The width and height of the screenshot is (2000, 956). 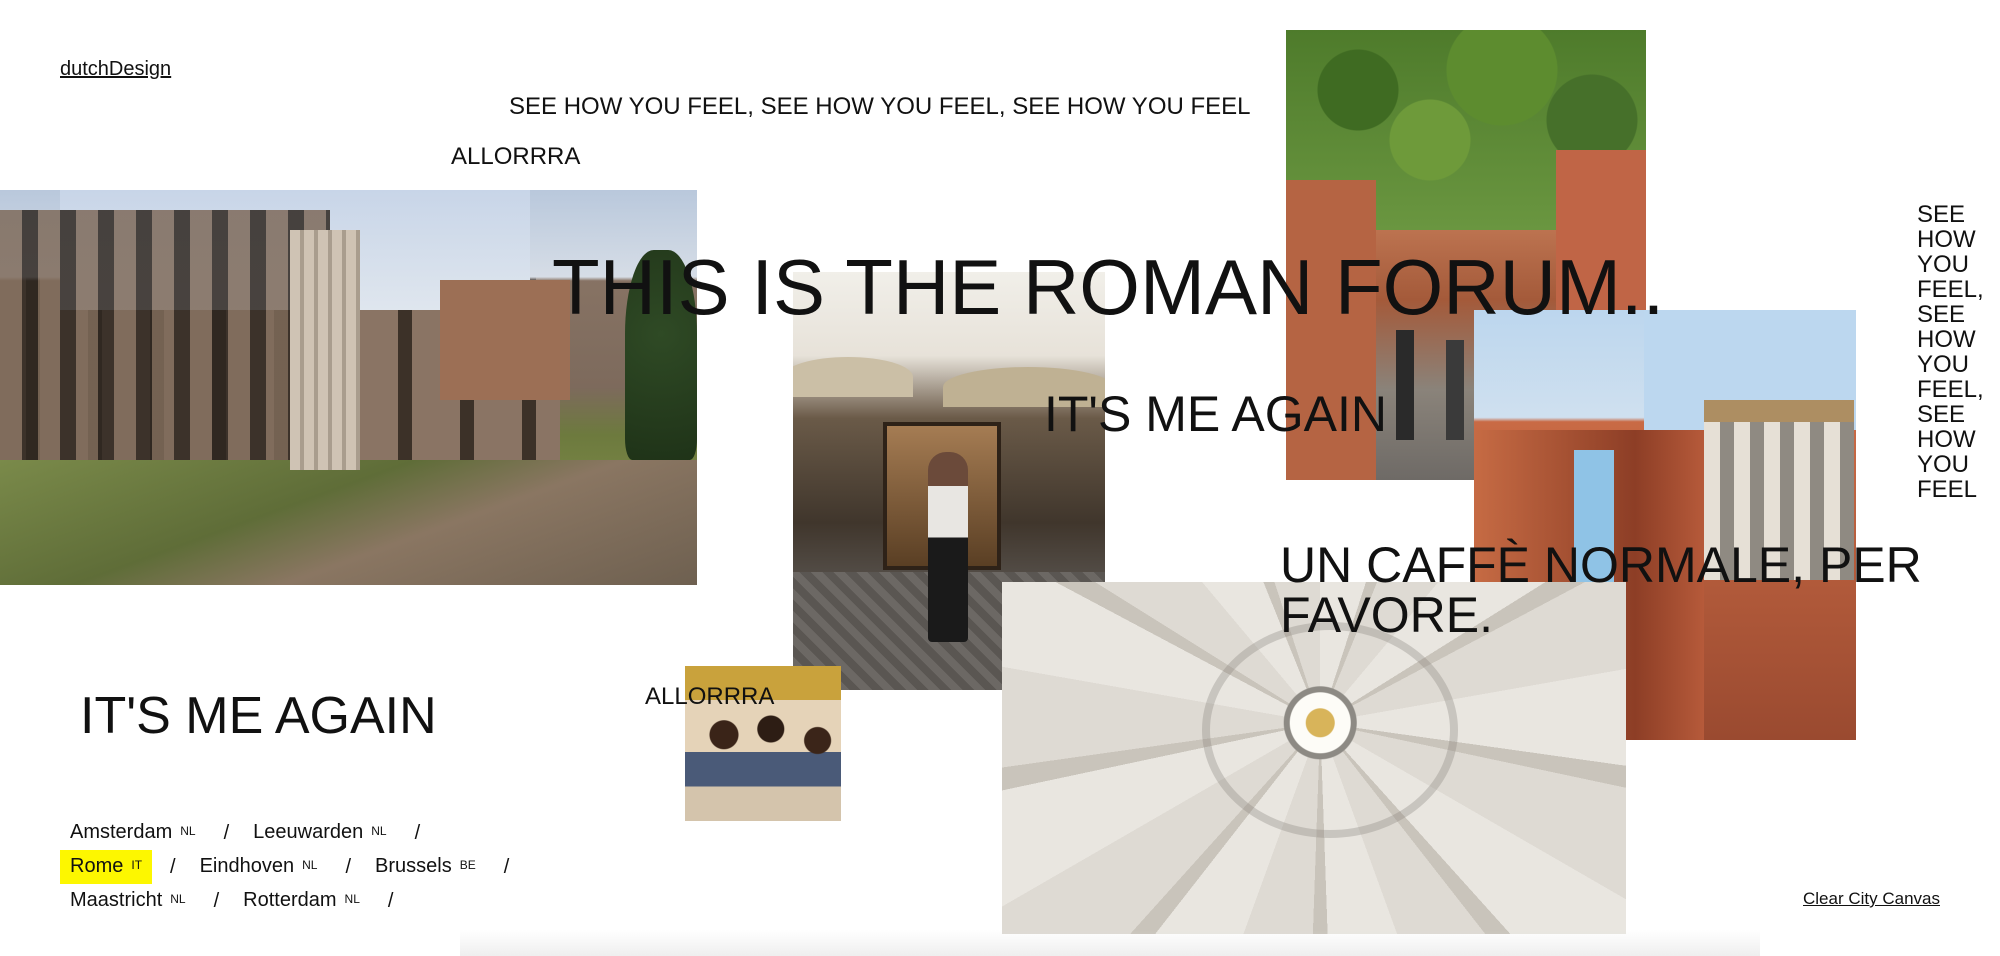 I want to click on roman-forum-heading: THIS IS THE ROMAN FORUM.., so click(x=1108, y=287).